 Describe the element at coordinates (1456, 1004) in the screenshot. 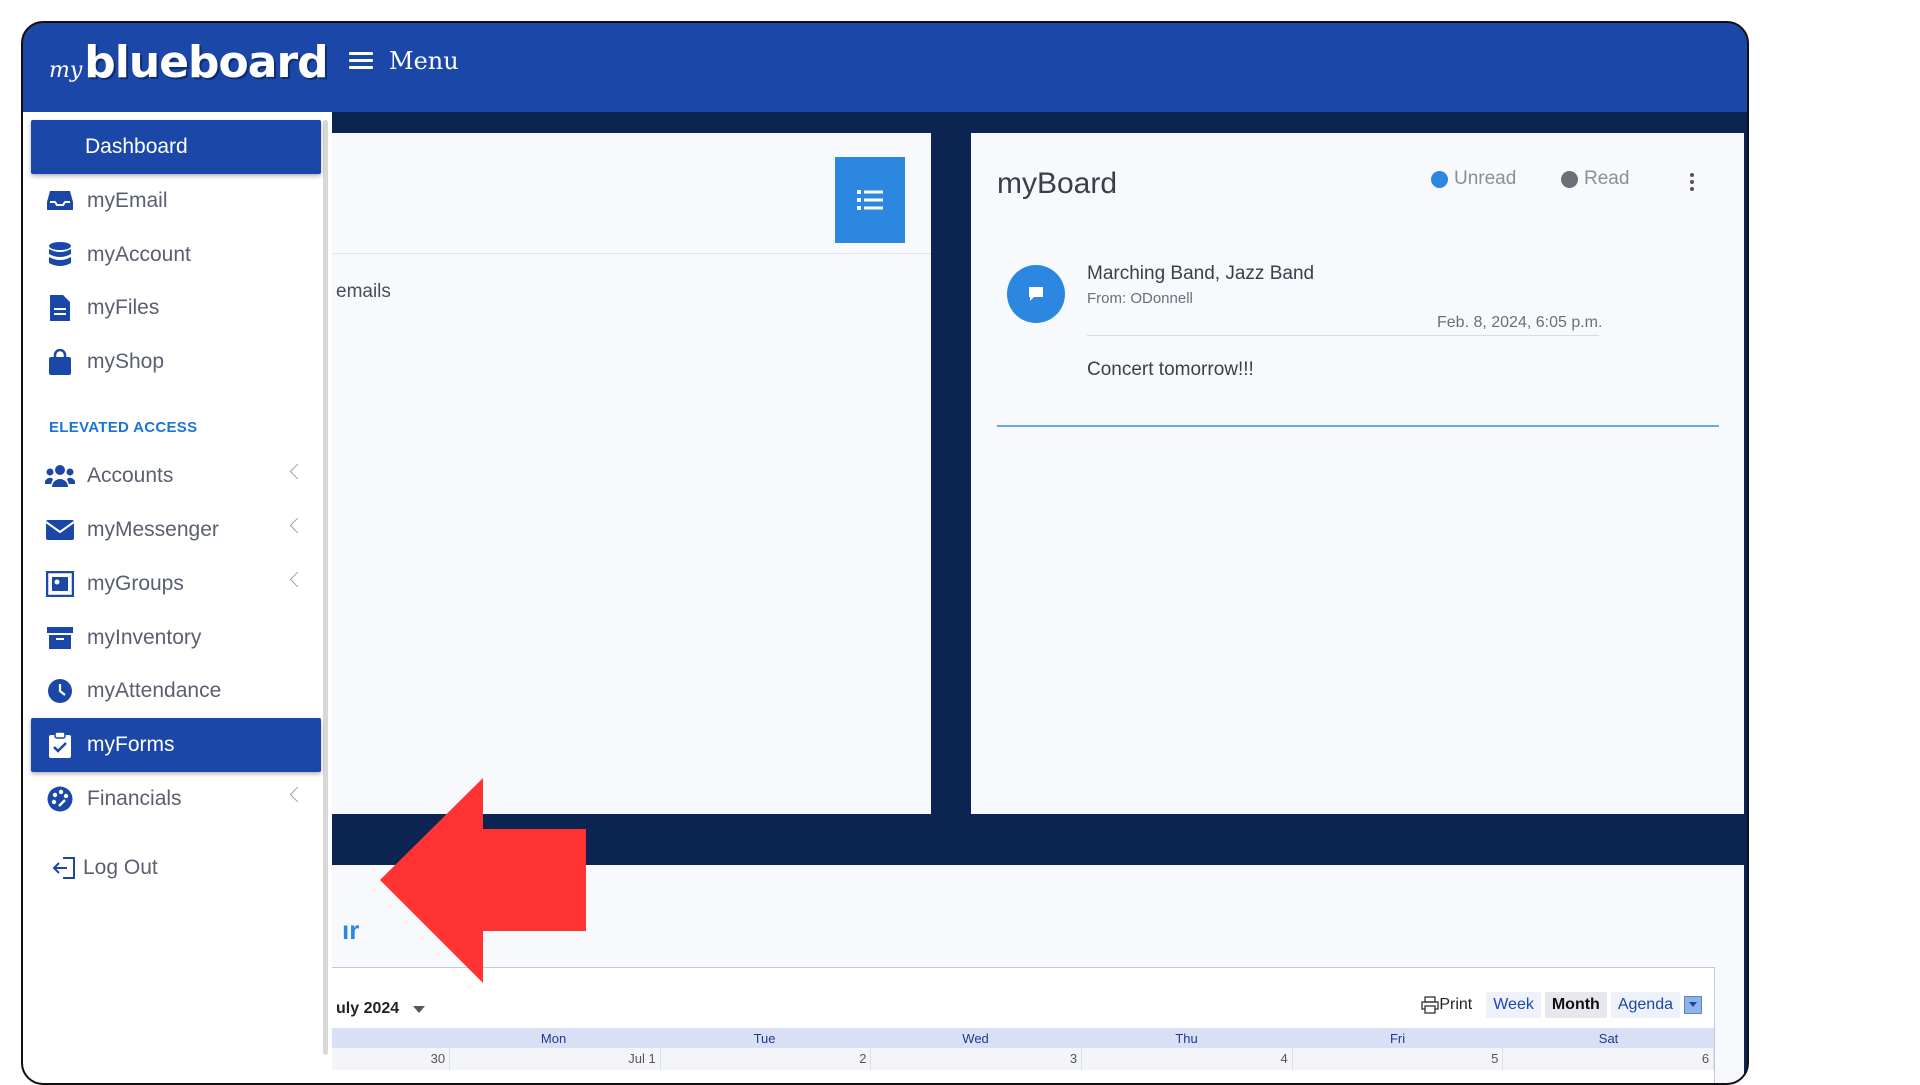

I see `print-label: Print` at that location.